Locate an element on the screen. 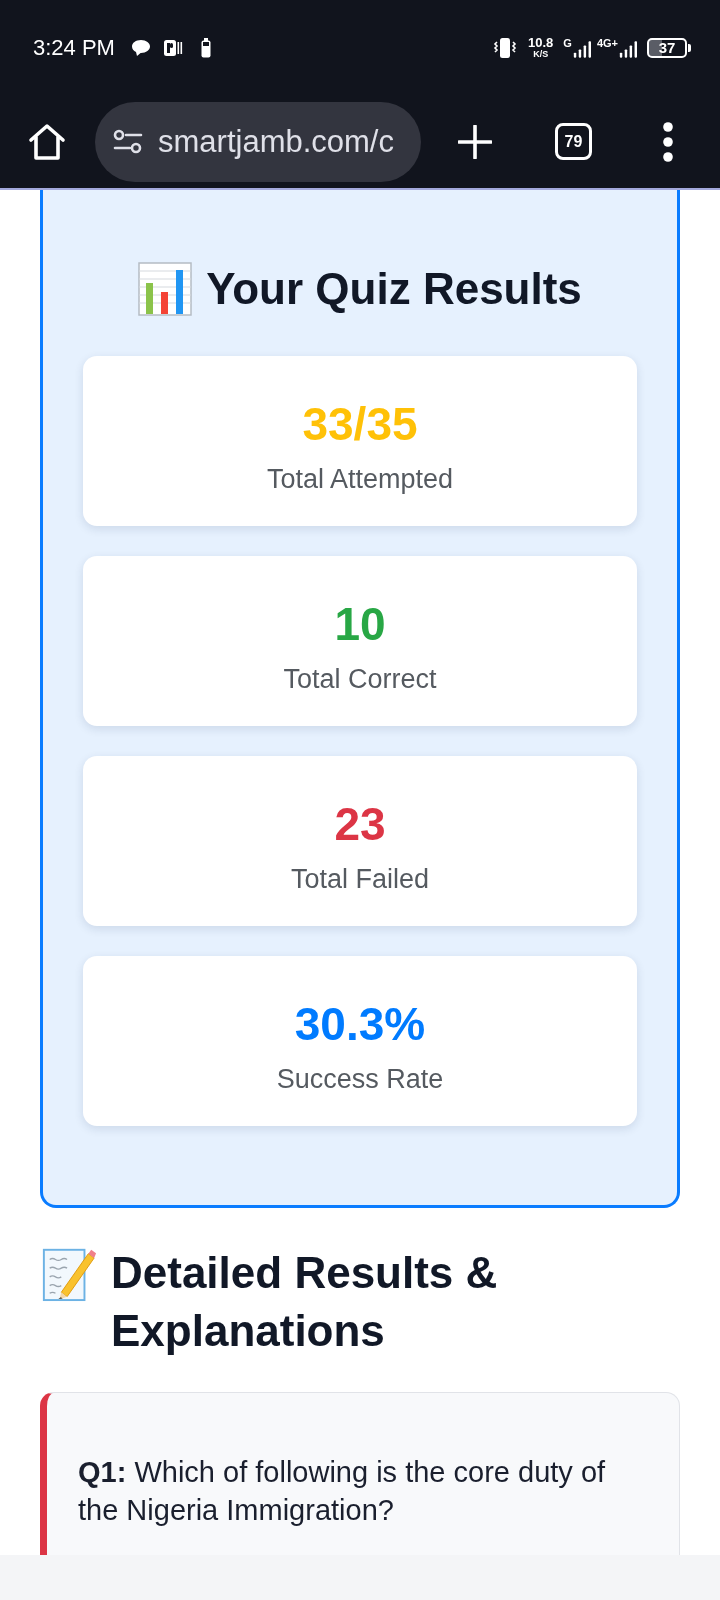 The height and width of the screenshot is (1600, 720). stat-label: Total Failed is located at coordinates (360, 879).